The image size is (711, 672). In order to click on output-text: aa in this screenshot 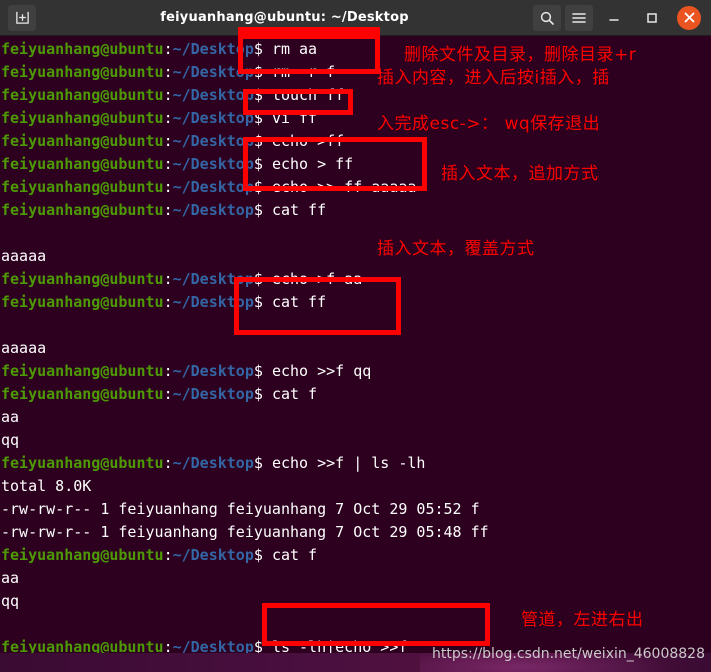, I will do `click(10, 578)`.